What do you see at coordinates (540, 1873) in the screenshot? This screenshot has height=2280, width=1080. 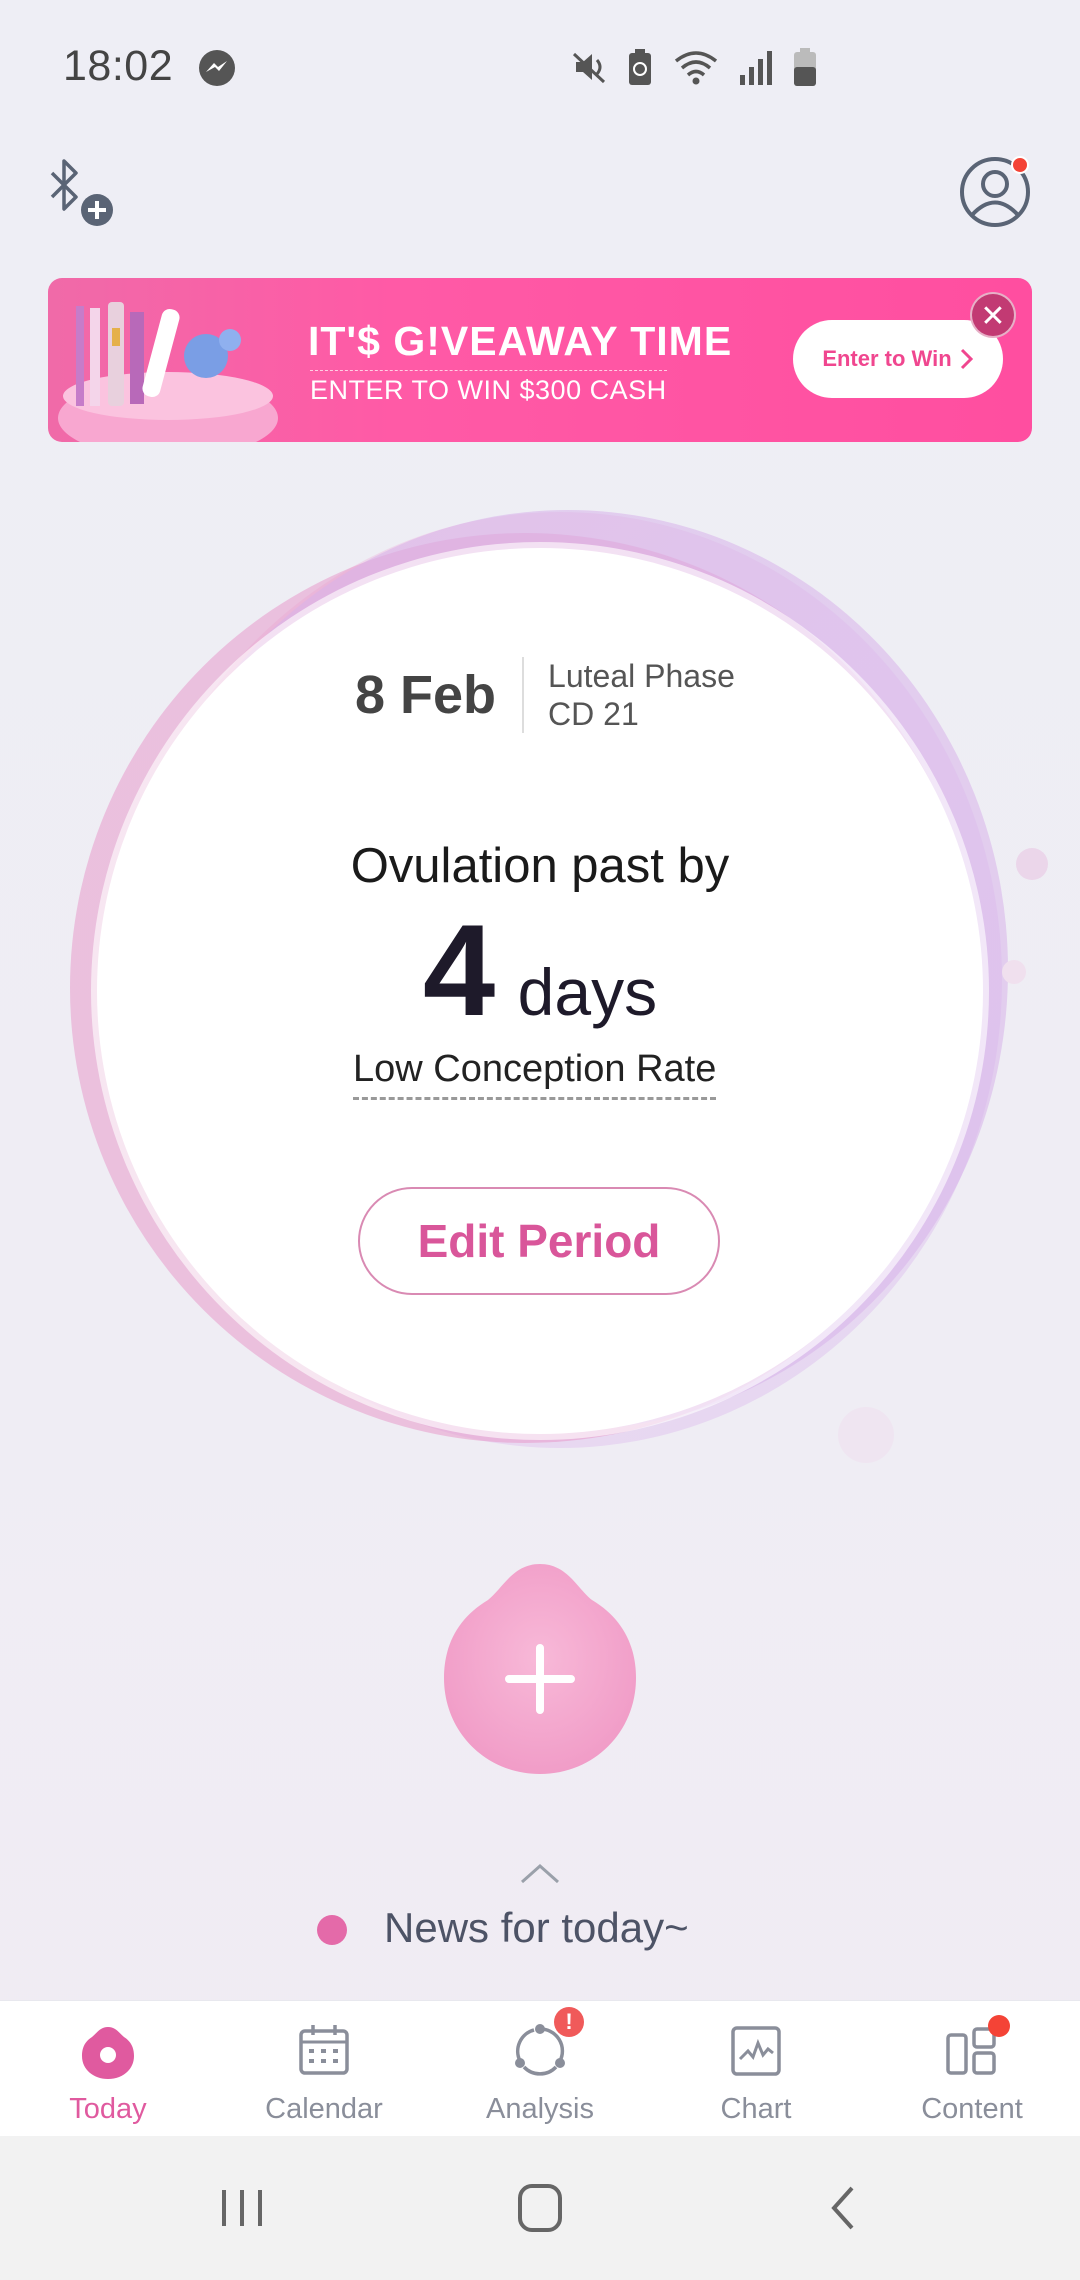 I see `chevron-up-icon` at bounding box center [540, 1873].